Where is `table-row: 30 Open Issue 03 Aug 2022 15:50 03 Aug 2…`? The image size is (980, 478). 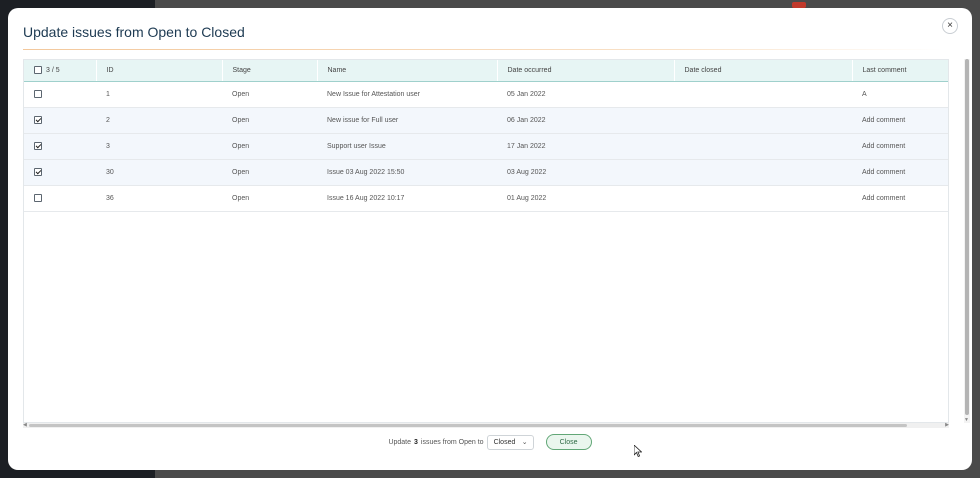 table-row: 30 Open Issue 03 Aug 2022 15:50 03 Aug 2… is located at coordinates (486, 172).